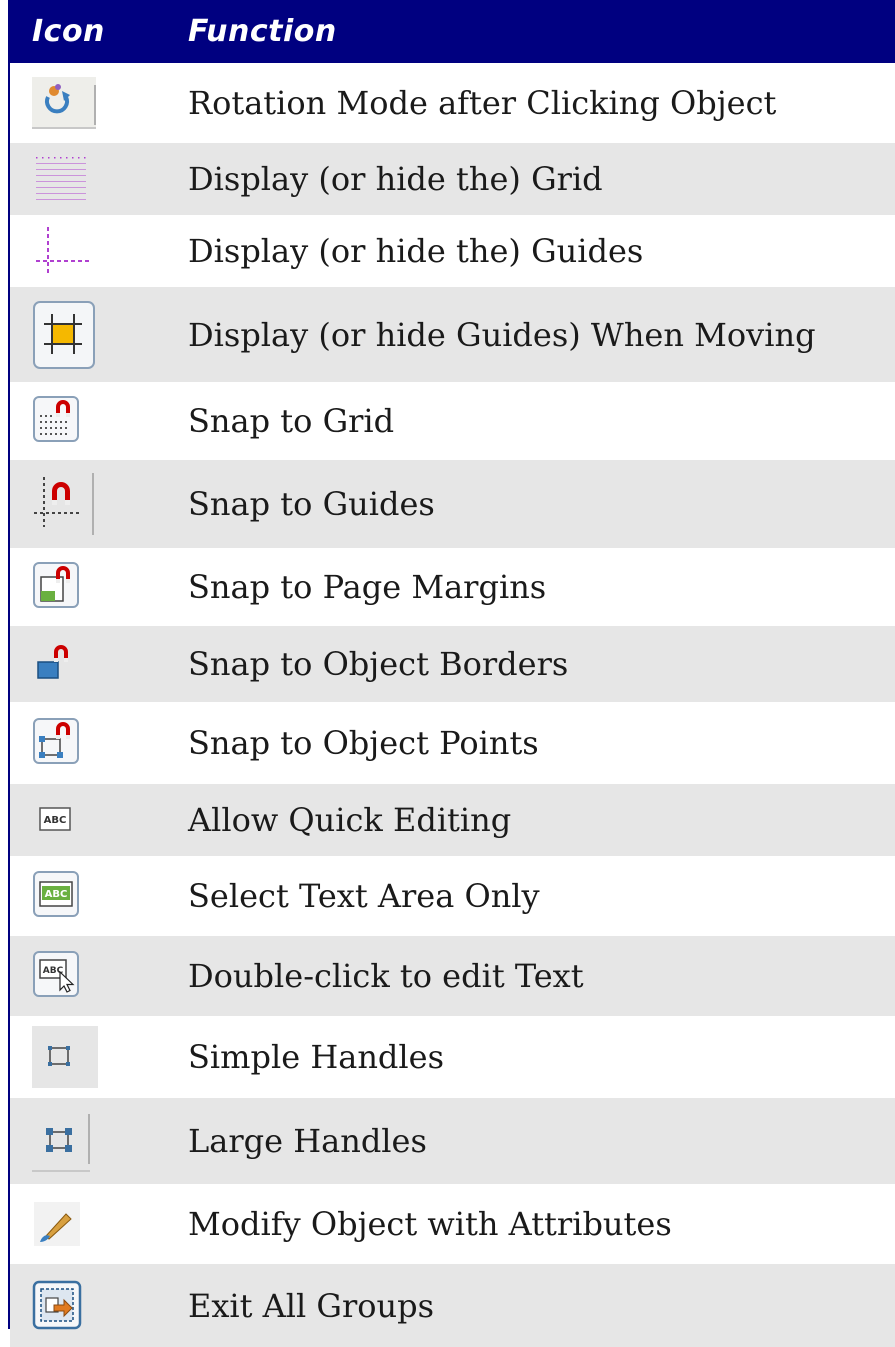 Image resolution: width=895 pixels, height=1347 pixels. Describe the element at coordinates (68, 31) in the screenshot. I see `header-icon-label: Icon` at that location.